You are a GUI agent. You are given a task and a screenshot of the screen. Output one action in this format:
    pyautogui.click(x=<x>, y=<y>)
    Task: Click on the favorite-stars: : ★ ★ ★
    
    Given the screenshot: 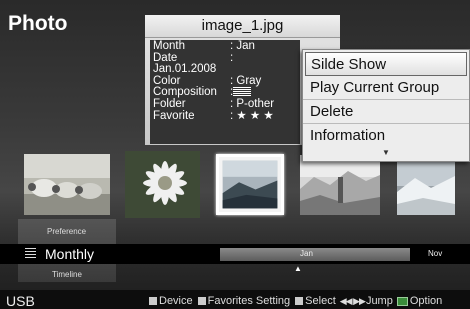 What is the action you would take?
    pyautogui.click(x=252, y=115)
    